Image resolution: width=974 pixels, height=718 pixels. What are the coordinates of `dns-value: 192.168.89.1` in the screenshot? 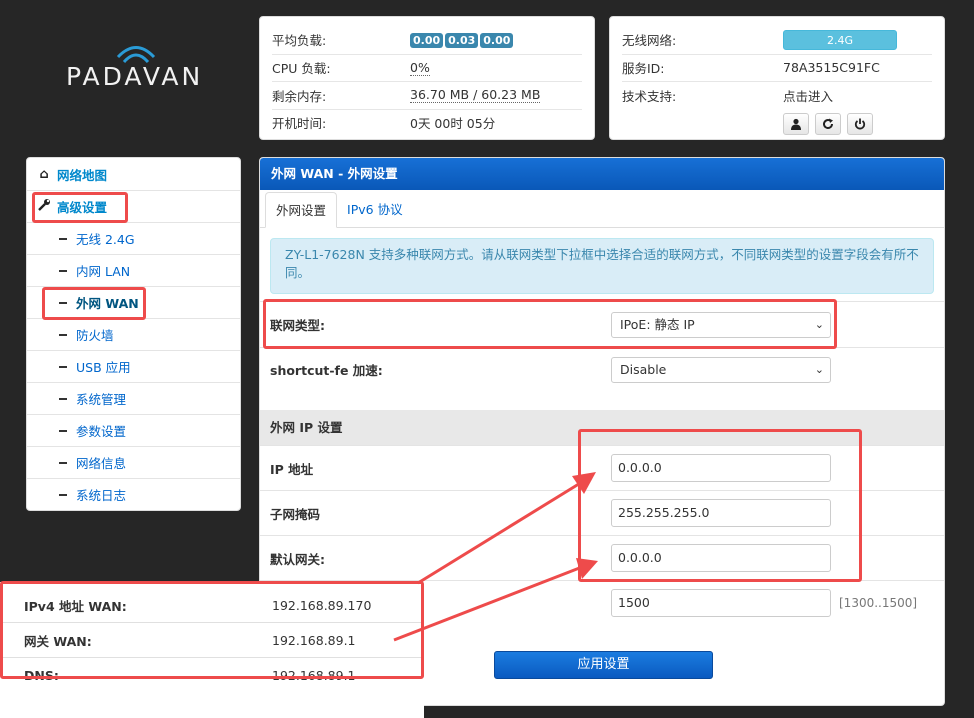 It's located at (314, 675).